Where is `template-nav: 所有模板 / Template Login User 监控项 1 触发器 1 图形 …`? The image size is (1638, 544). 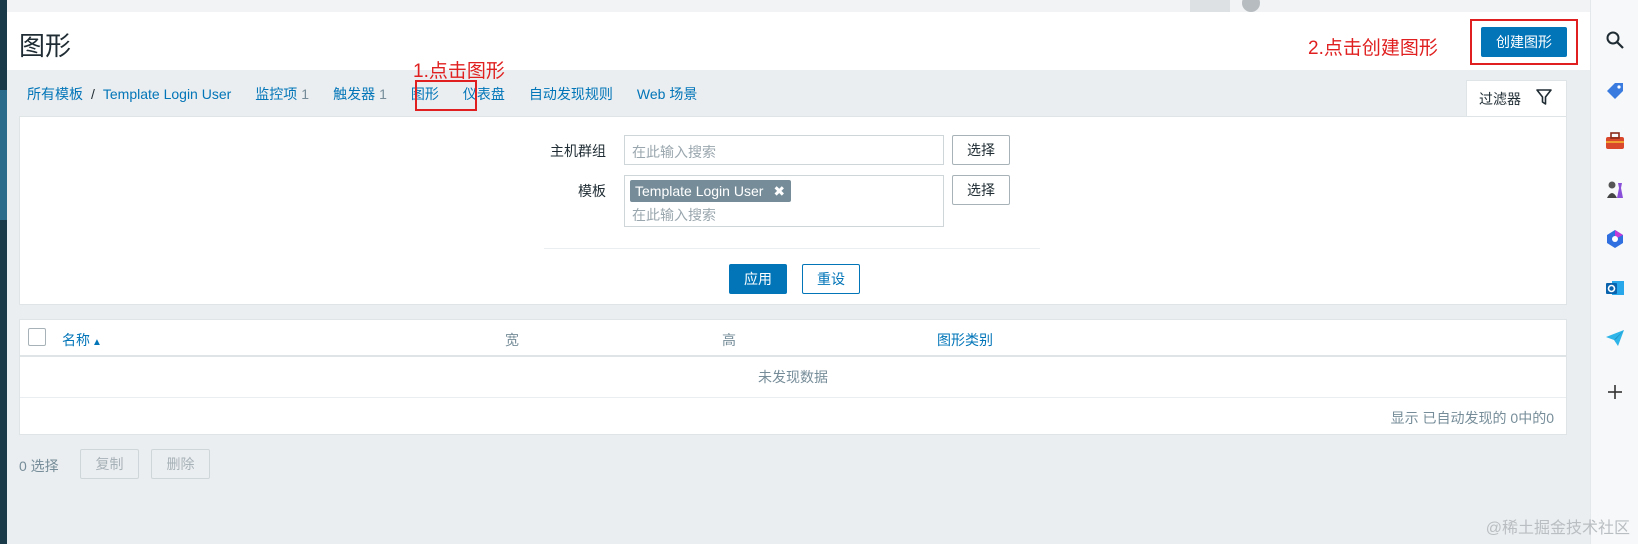
template-nav: 所有模板 / Template Login User 监控项 1 触发器 1 图形 … is located at coordinates (362, 94).